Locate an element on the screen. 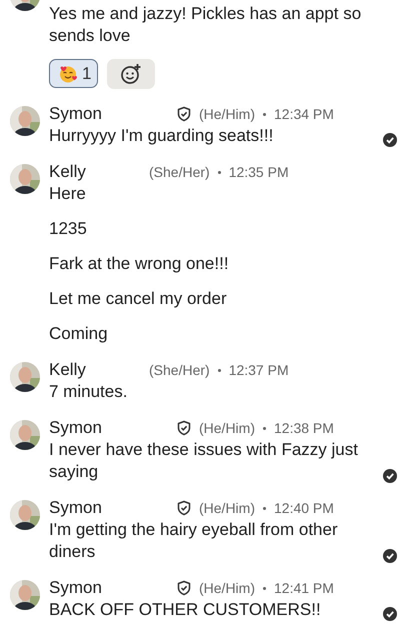 Image resolution: width=405 pixels, height=640 pixels. add-emoji-icon is located at coordinates (131, 74).